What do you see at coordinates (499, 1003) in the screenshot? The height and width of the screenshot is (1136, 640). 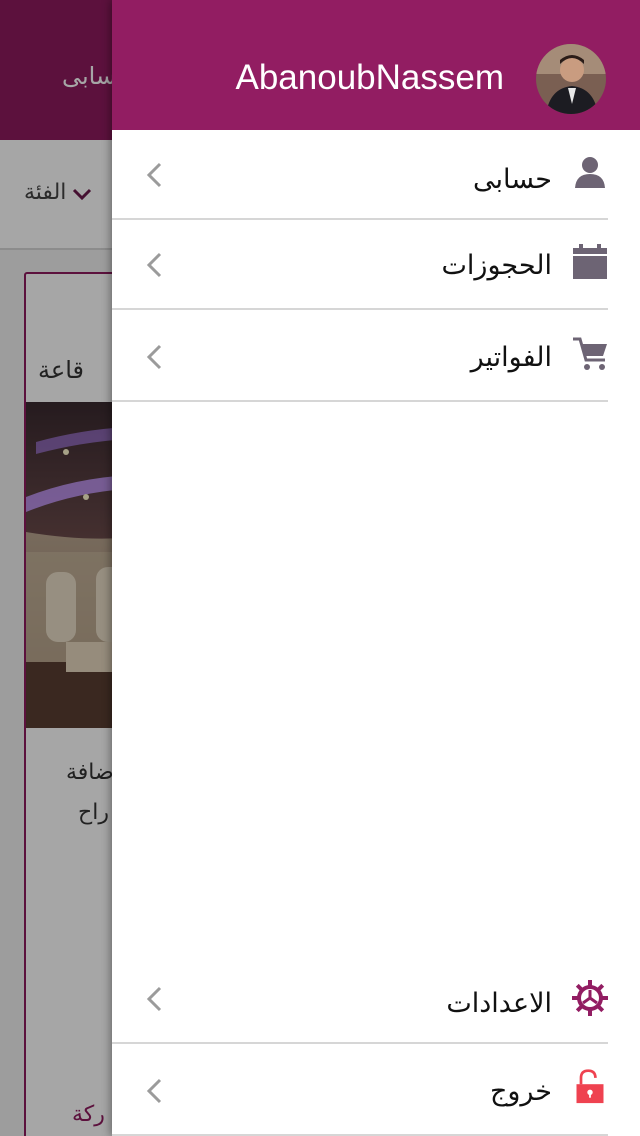 I see `menu-item-settings-label: الاعدادات` at bounding box center [499, 1003].